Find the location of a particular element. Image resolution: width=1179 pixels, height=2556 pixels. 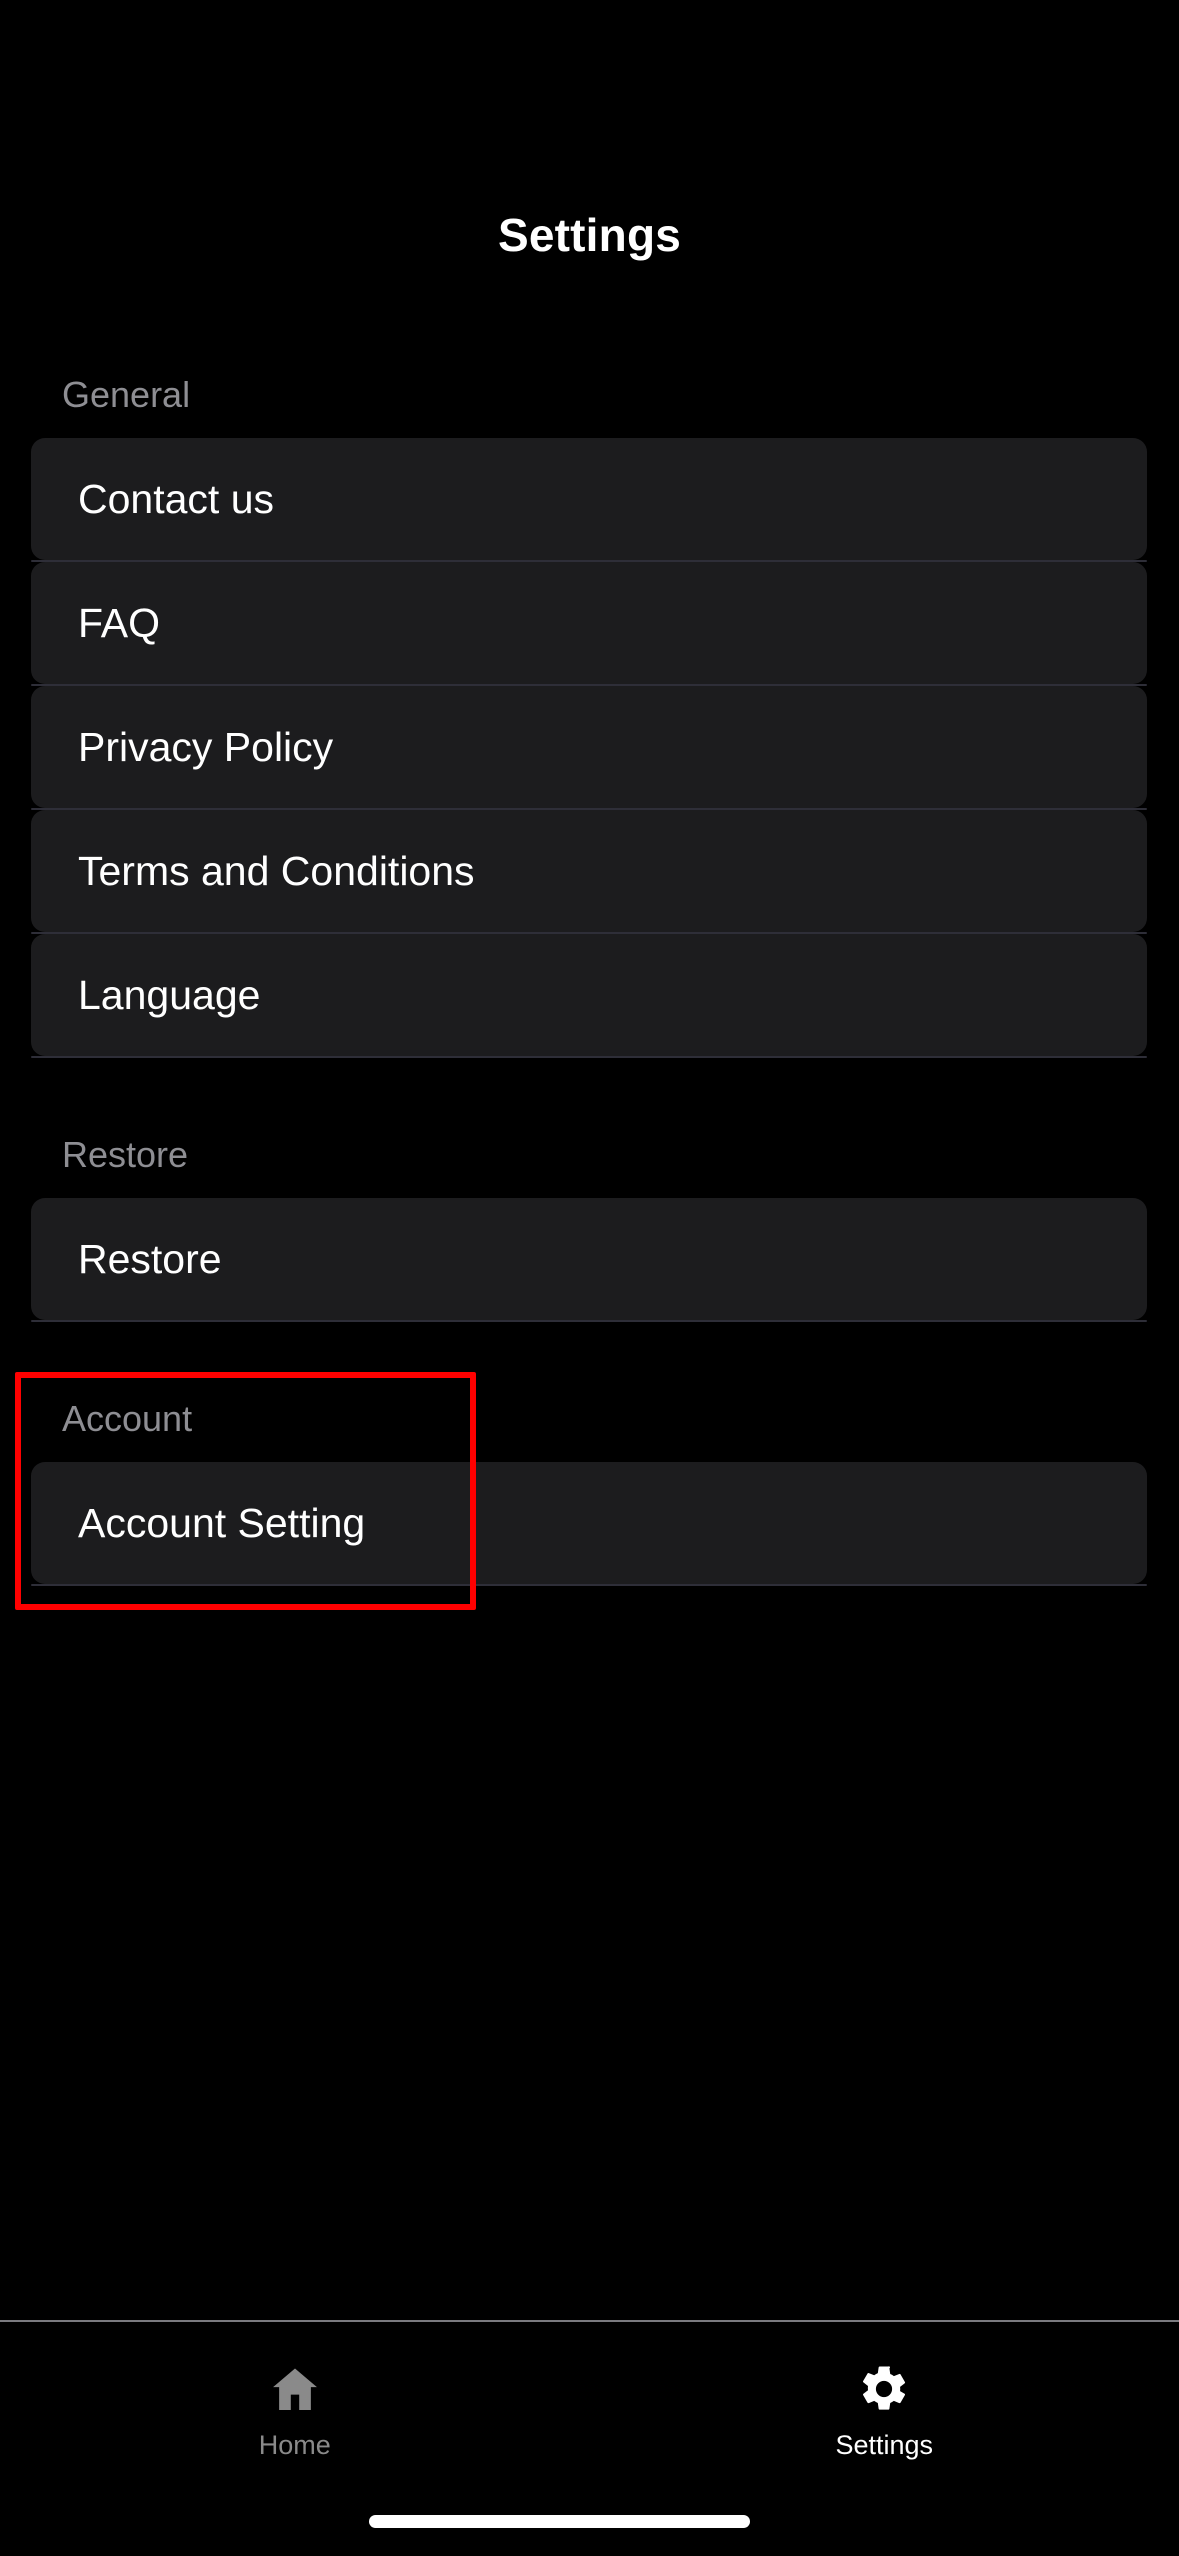

section-restore: Restore Restore is located at coordinates (589, 1217).